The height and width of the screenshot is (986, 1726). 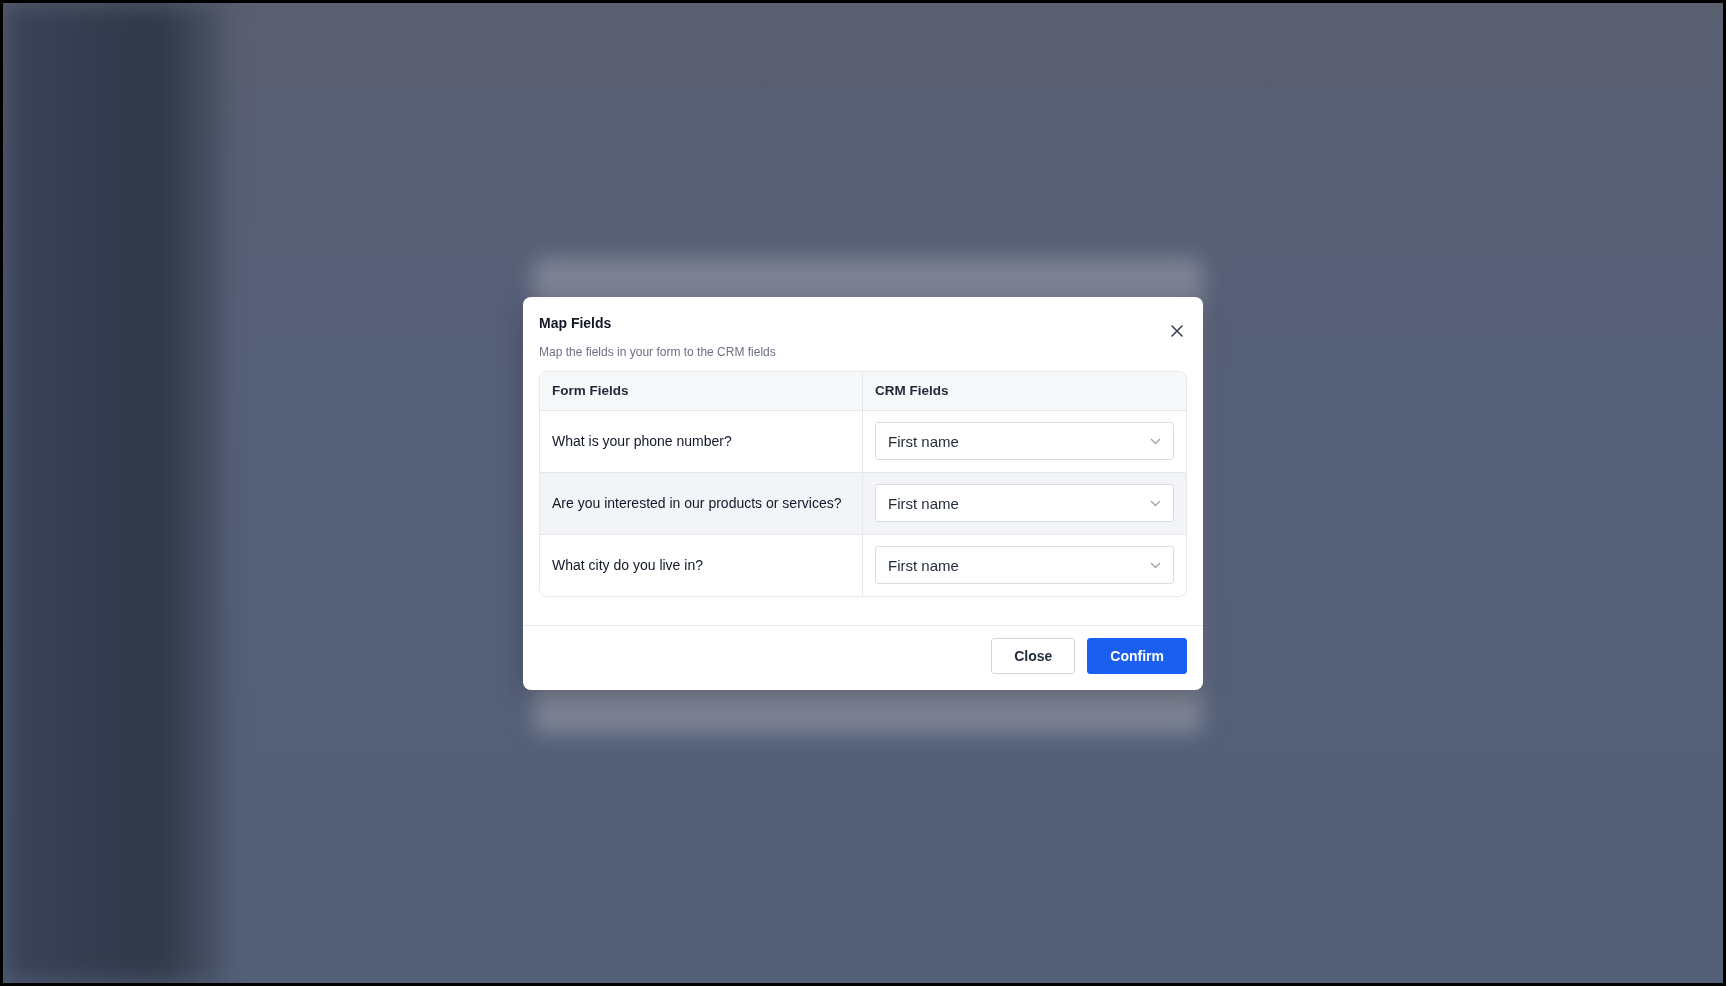 I want to click on form-field-label: Are you interested in our products or services?, so click(x=697, y=503).